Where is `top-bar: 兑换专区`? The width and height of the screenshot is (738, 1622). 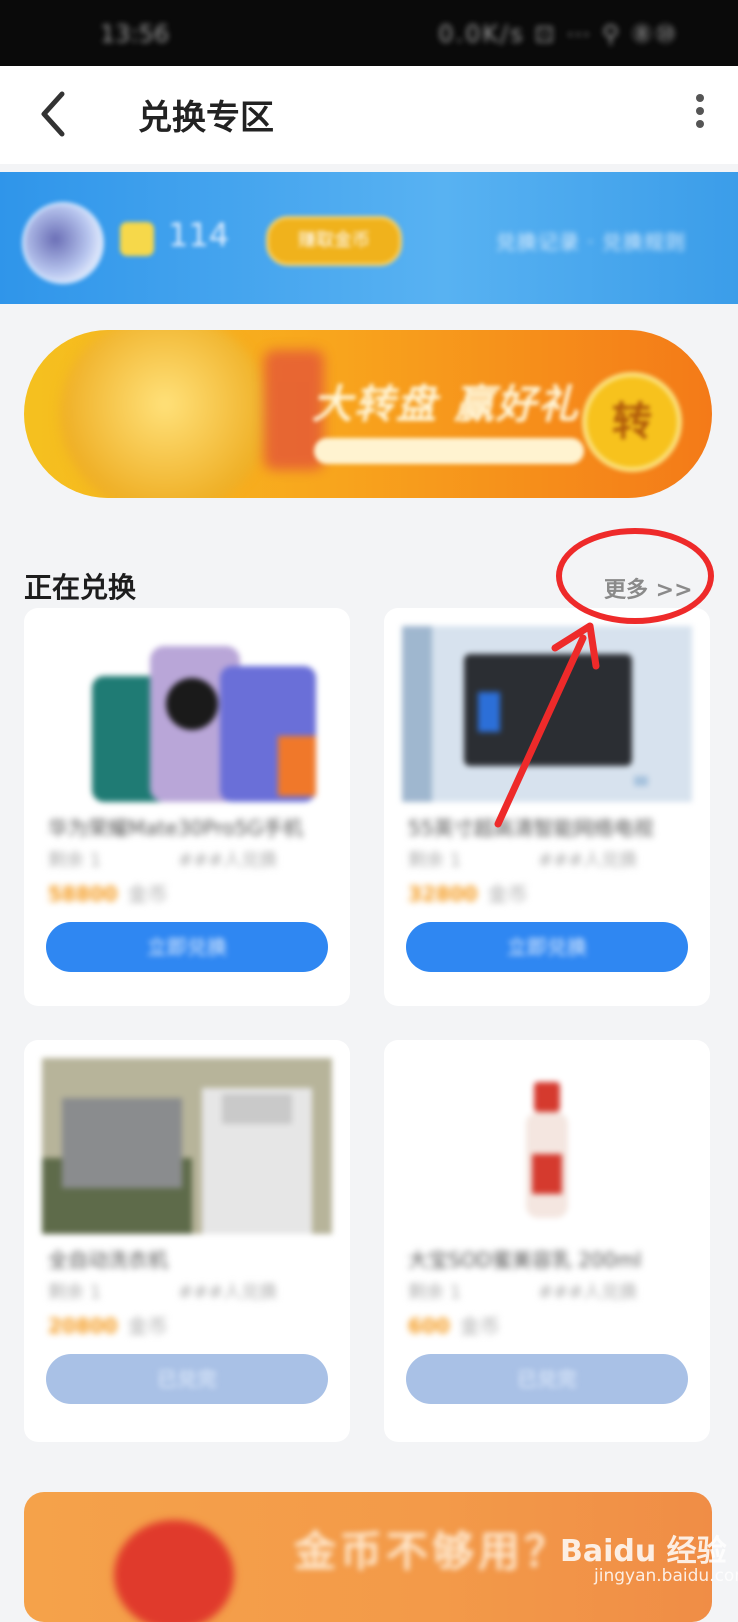
top-bar: 兑换专区 is located at coordinates (369, 115).